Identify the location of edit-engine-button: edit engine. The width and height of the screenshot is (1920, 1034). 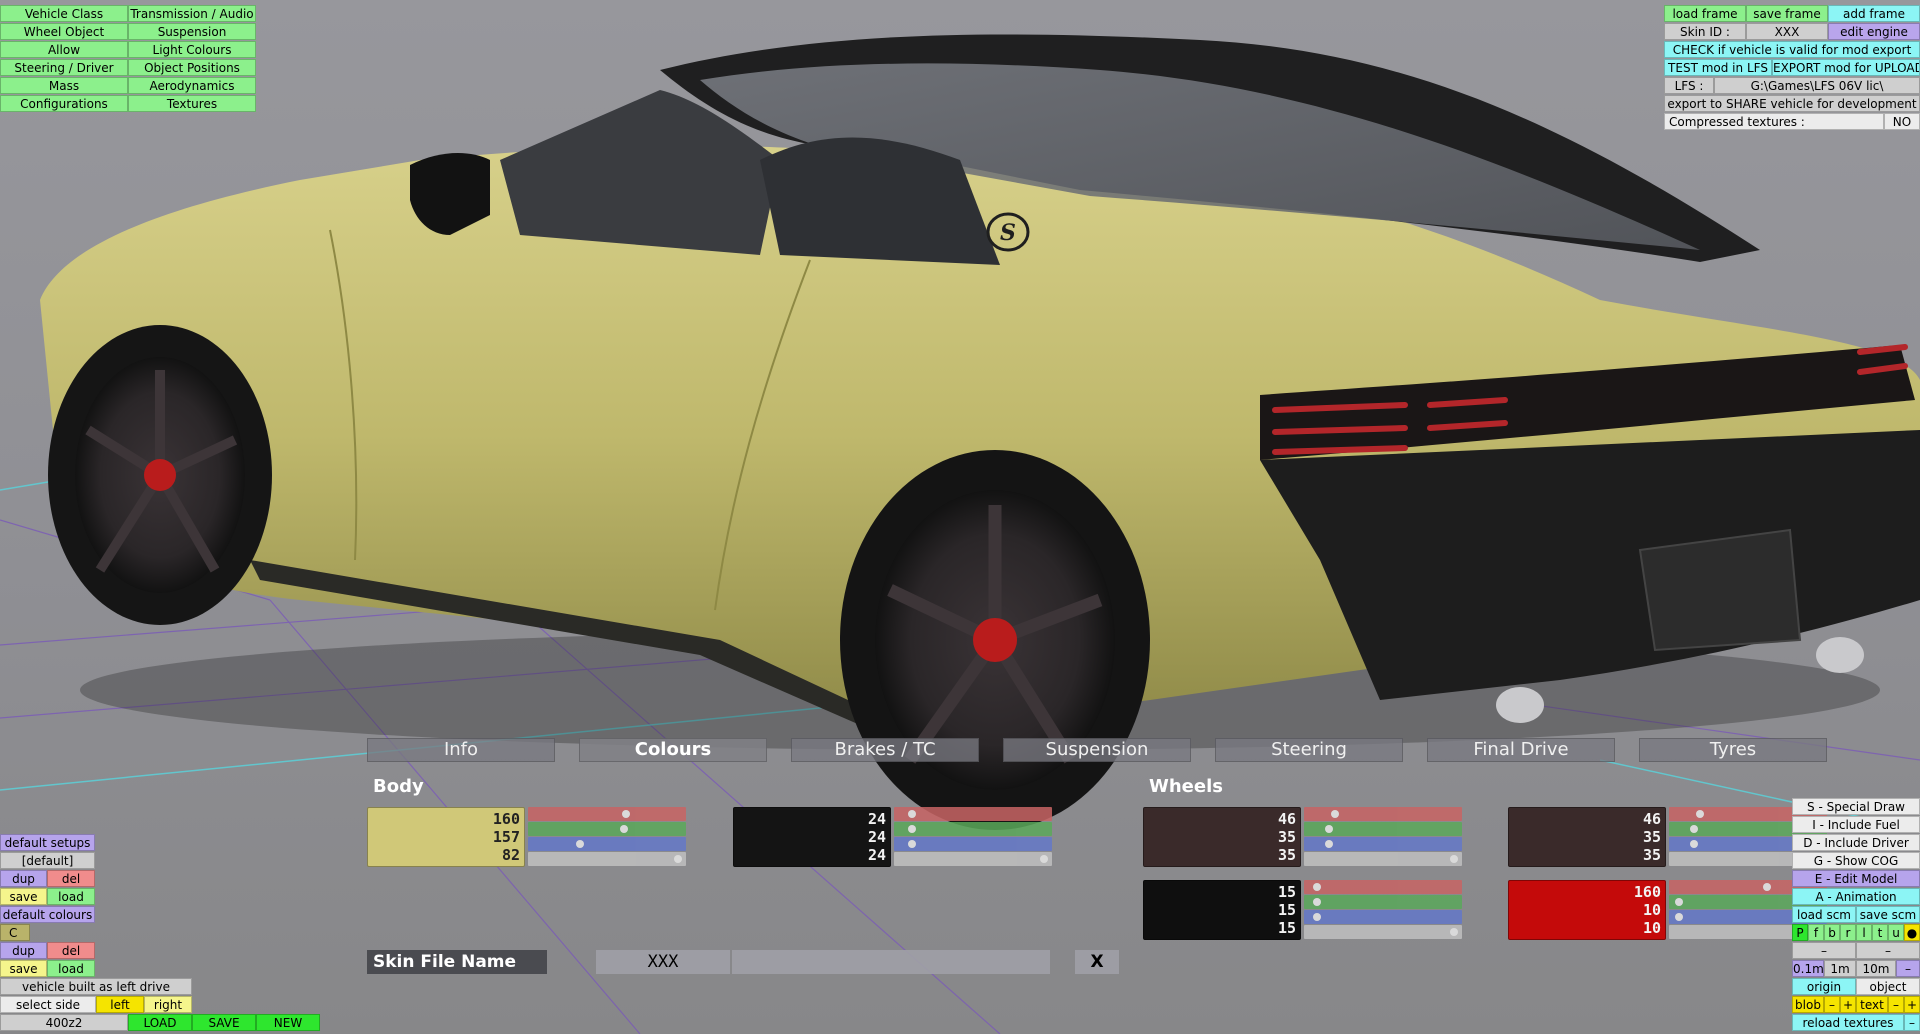
(1874, 31).